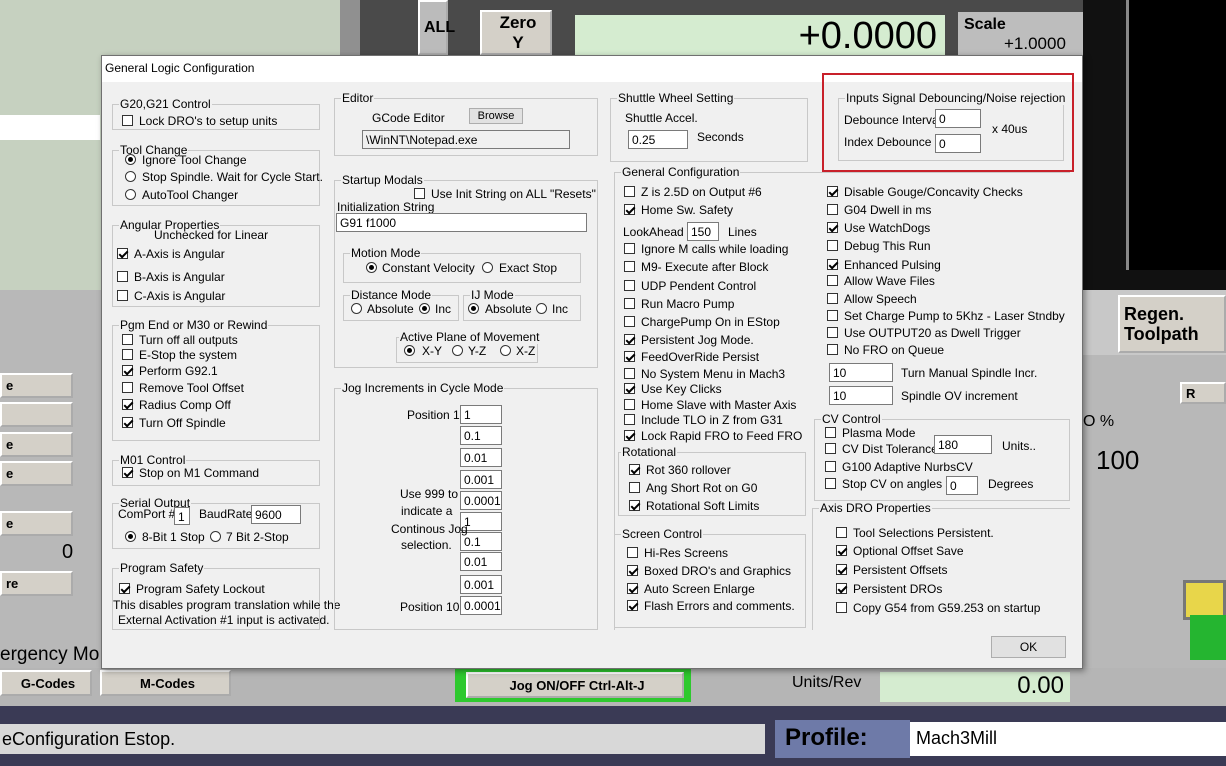 The image size is (1226, 766). I want to click on run-macro-pump-checkbox, so click(629, 303).